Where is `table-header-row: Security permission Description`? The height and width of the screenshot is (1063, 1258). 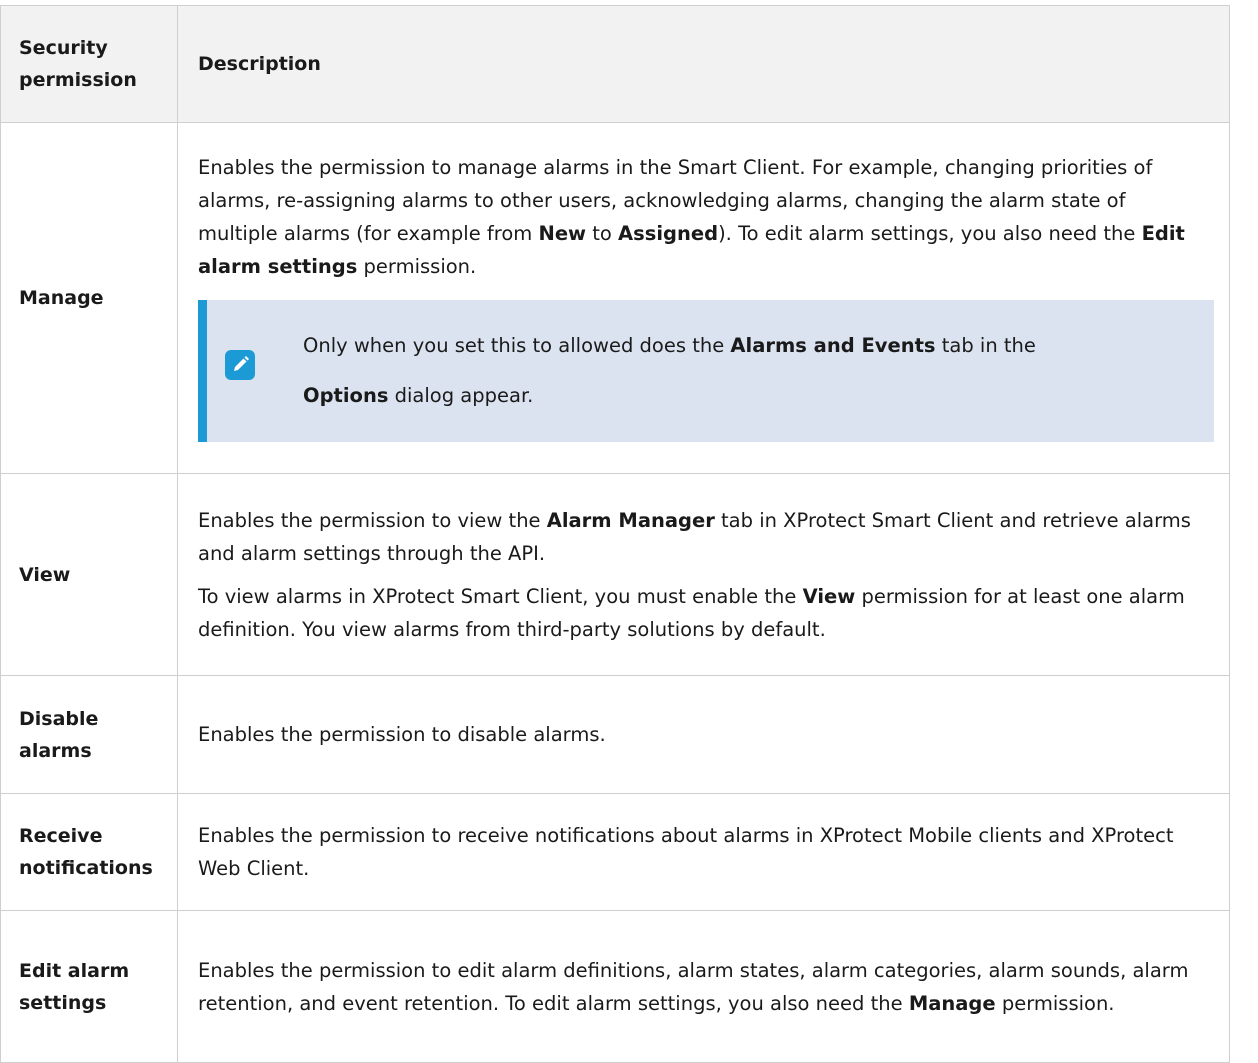 table-header-row: Security permission Description is located at coordinates (615, 64).